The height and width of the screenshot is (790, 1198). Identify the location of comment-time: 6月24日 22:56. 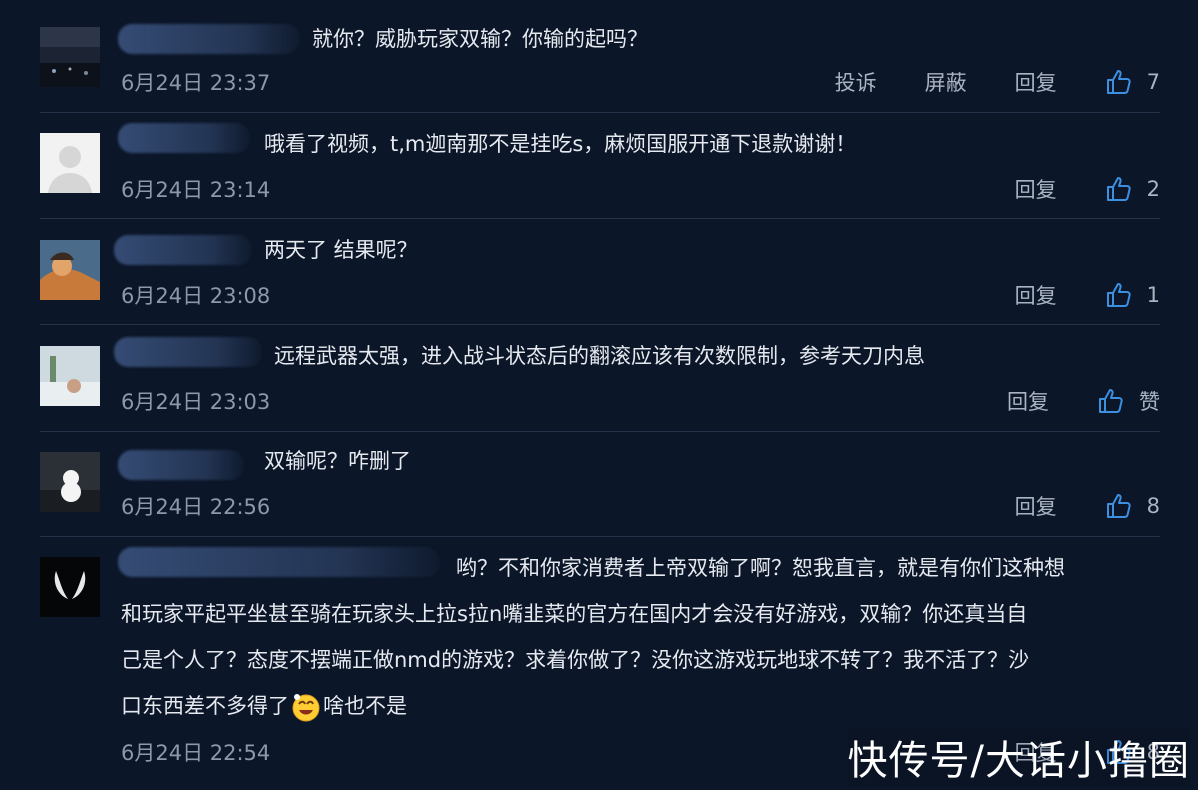
(196, 507).